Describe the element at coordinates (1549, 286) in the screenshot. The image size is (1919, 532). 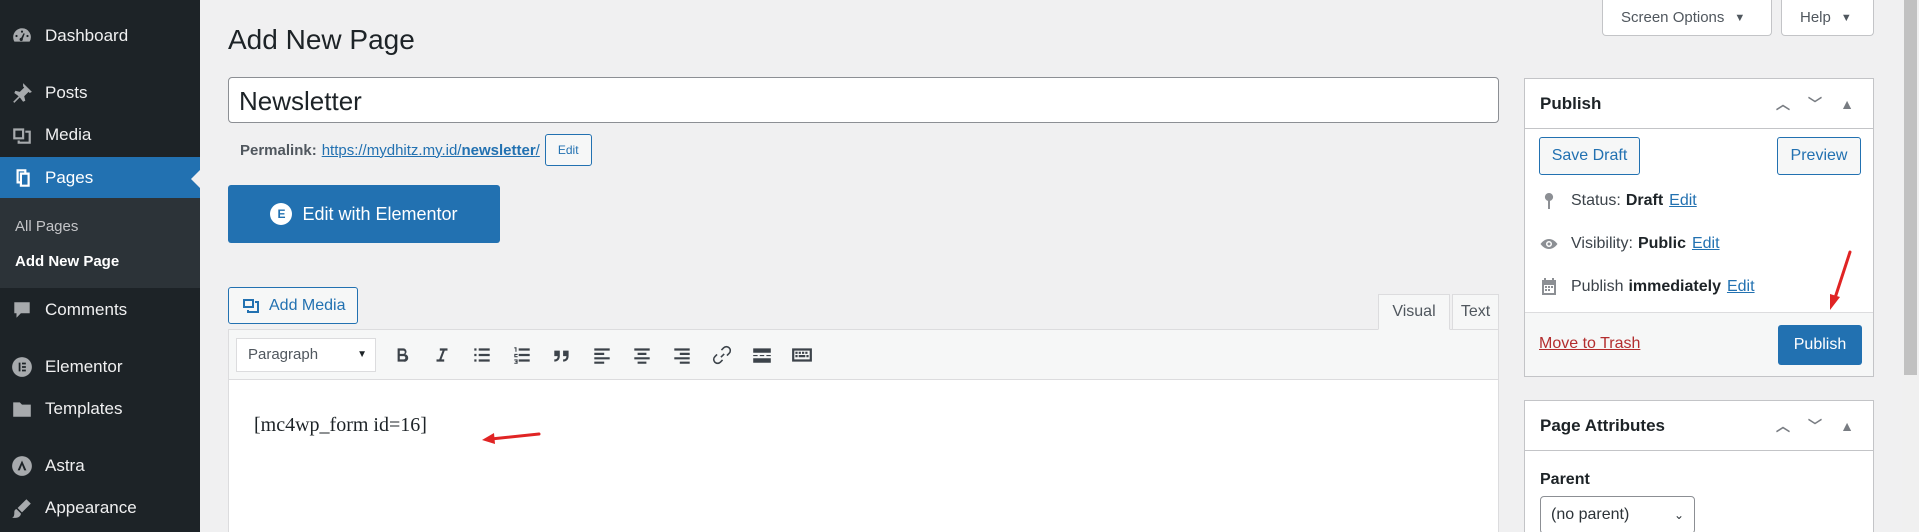
I see `calendar-icon` at that location.